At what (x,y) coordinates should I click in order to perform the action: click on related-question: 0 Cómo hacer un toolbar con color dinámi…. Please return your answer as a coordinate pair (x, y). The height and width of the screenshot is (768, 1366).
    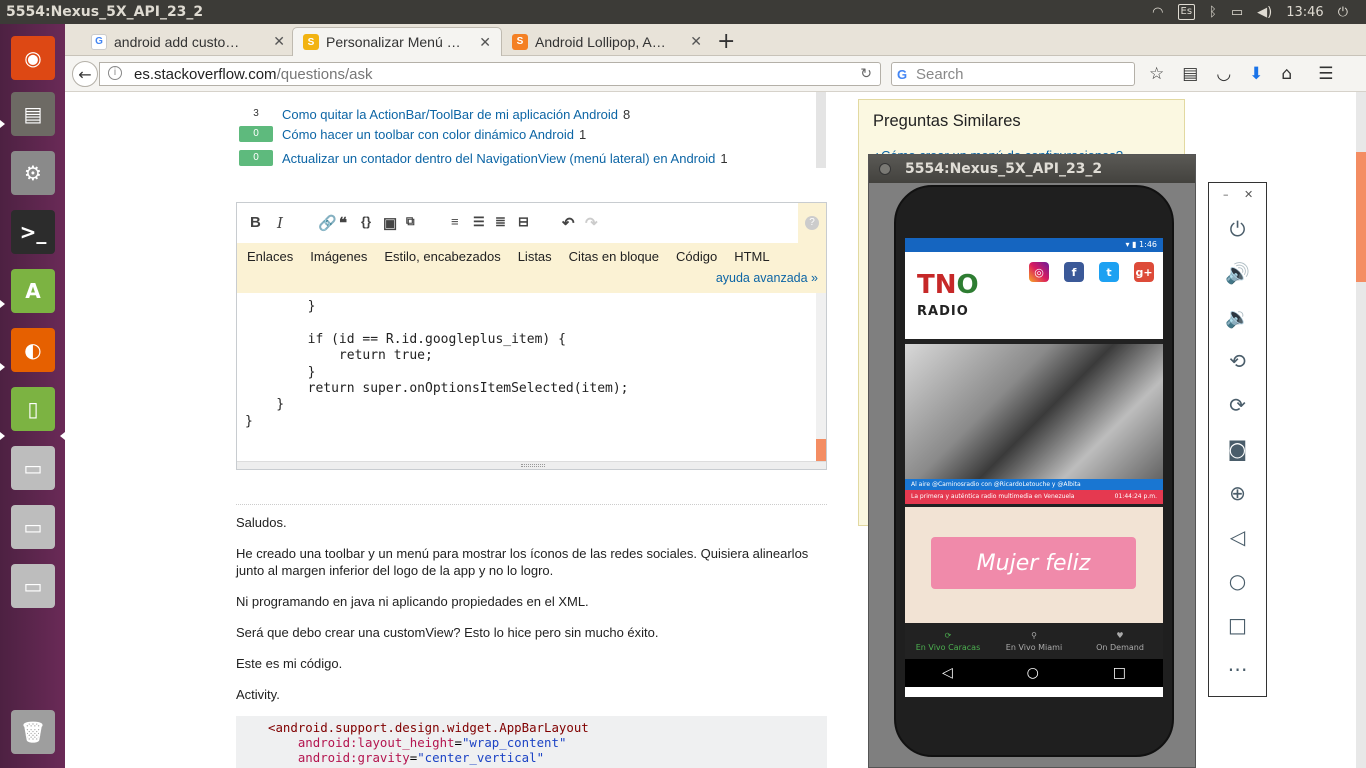
    Looking at the image, I should click on (412, 134).